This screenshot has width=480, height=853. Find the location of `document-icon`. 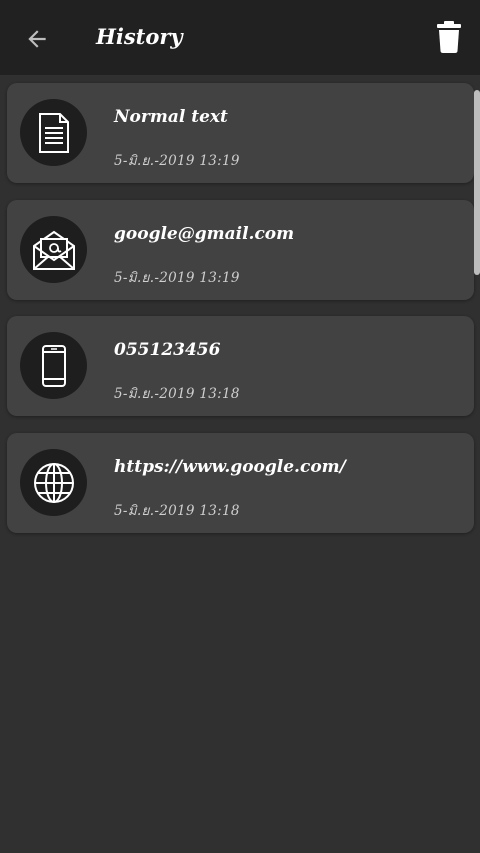

document-icon is located at coordinates (53, 132).